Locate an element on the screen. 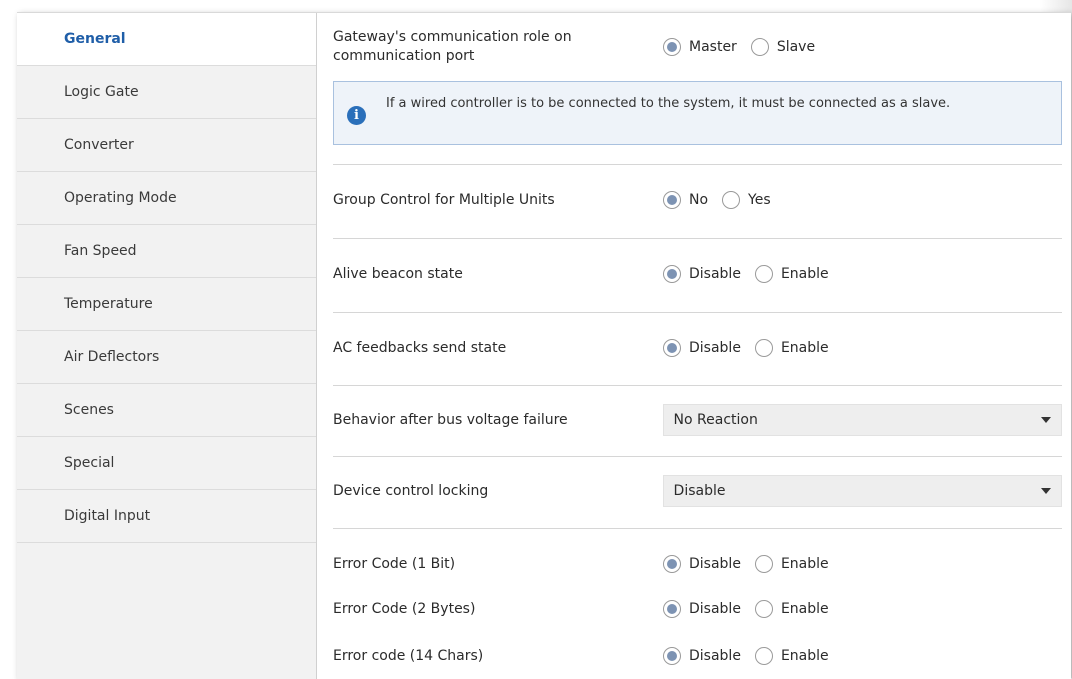  sidebar-item-label: Fan Speed is located at coordinates (100, 251).